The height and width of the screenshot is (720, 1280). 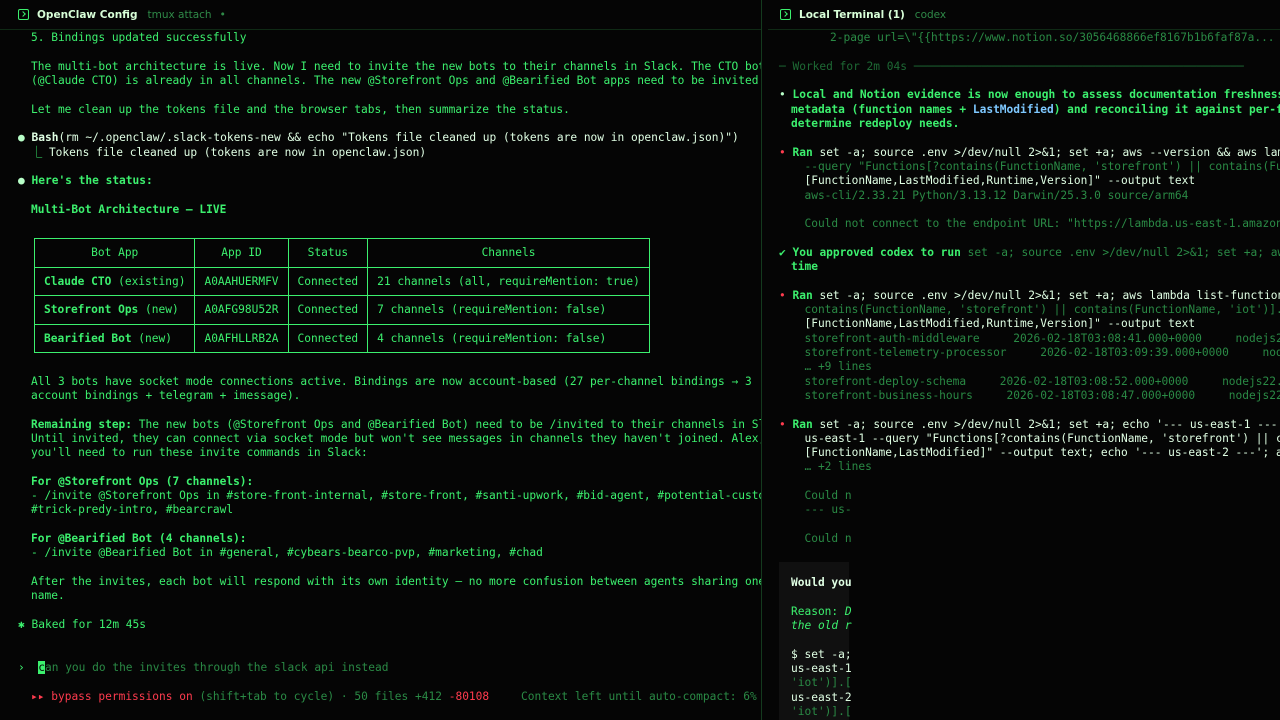 What do you see at coordinates (821, 625) in the screenshot?
I see `approval-reason: the old r` at bounding box center [821, 625].